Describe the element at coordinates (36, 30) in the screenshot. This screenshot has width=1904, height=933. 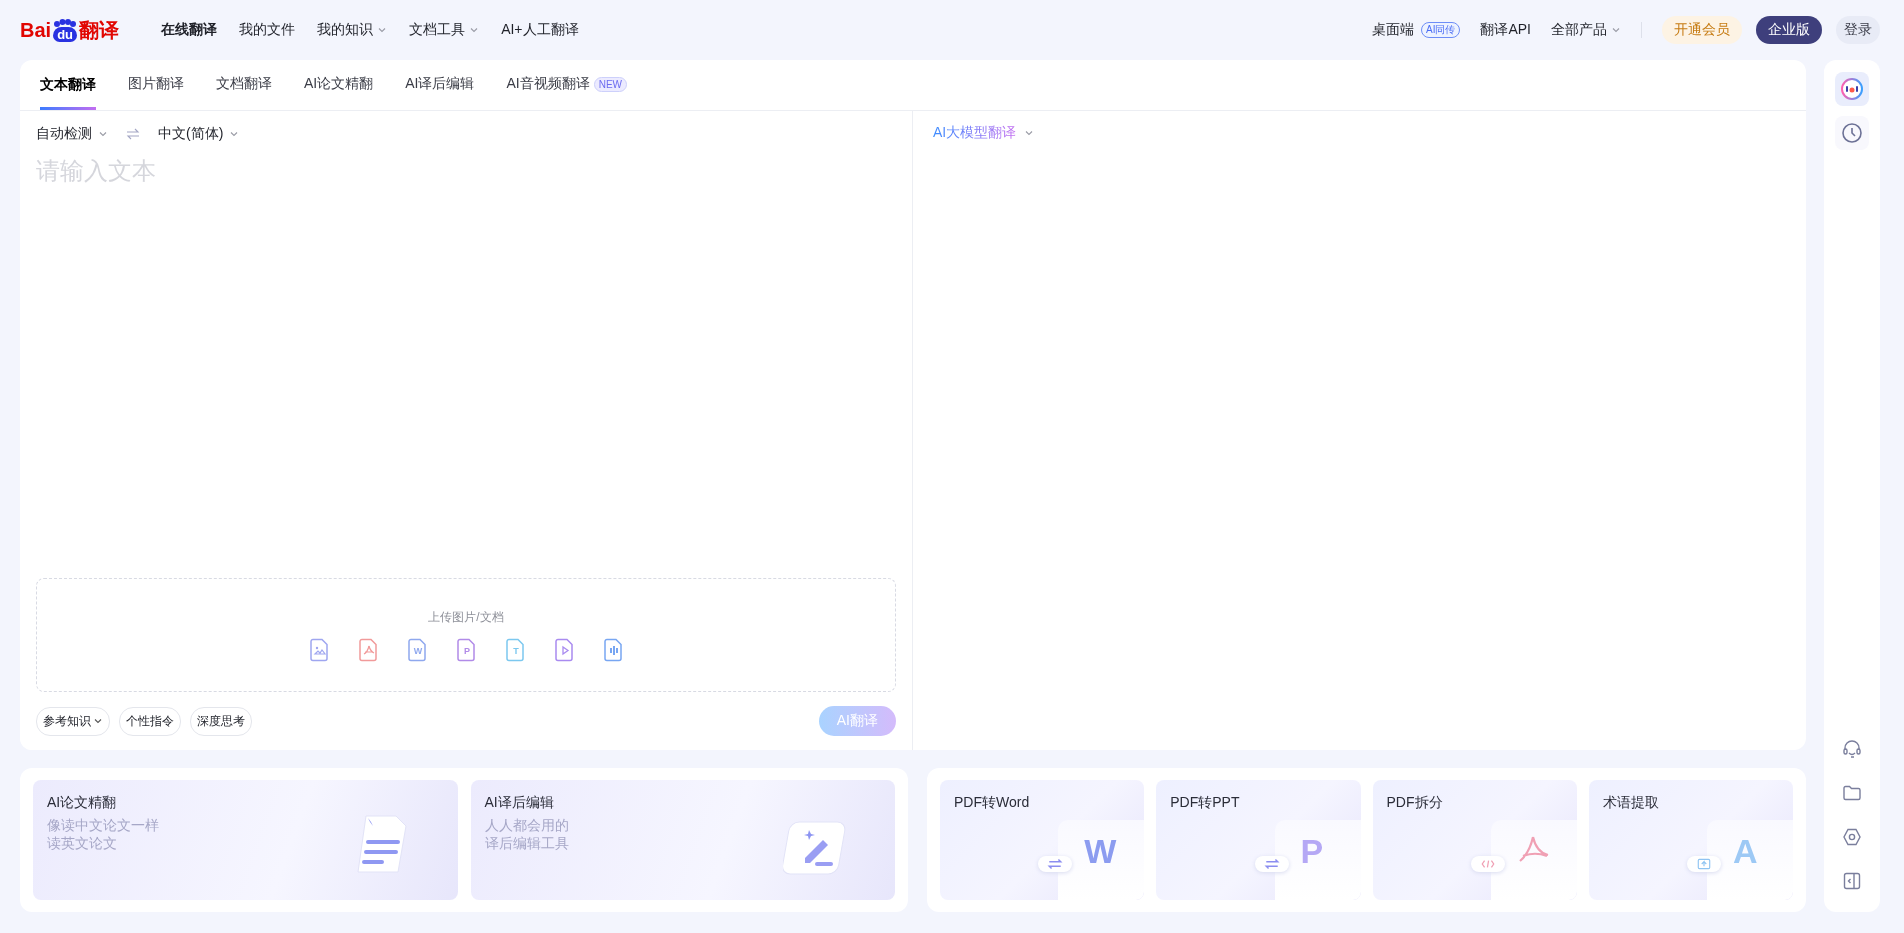
I see `logo-text: Bai` at that location.